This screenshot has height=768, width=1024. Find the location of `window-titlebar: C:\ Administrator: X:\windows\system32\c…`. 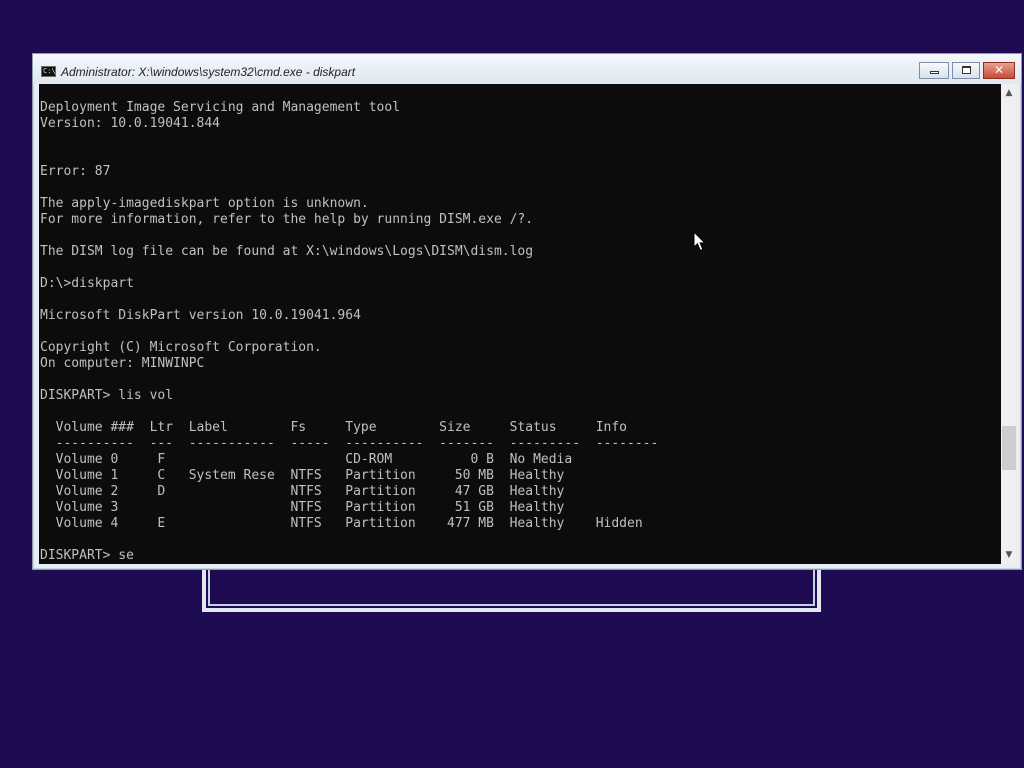

window-titlebar: C:\ Administrator: X:\windows\system32\c… is located at coordinates (527, 69).